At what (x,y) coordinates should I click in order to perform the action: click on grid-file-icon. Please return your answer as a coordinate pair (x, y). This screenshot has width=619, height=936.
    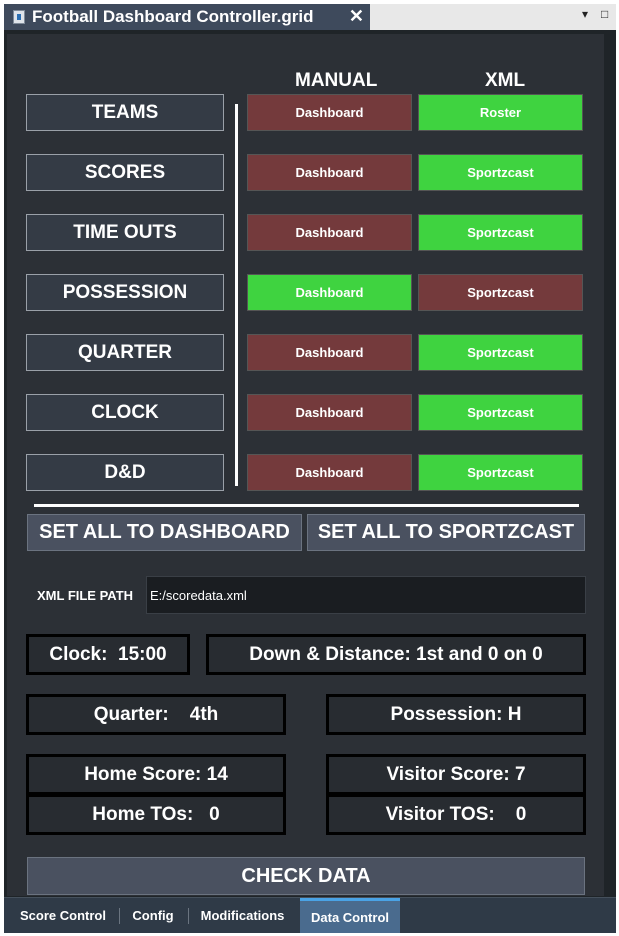
    Looking at the image, I should click on (19, 17).